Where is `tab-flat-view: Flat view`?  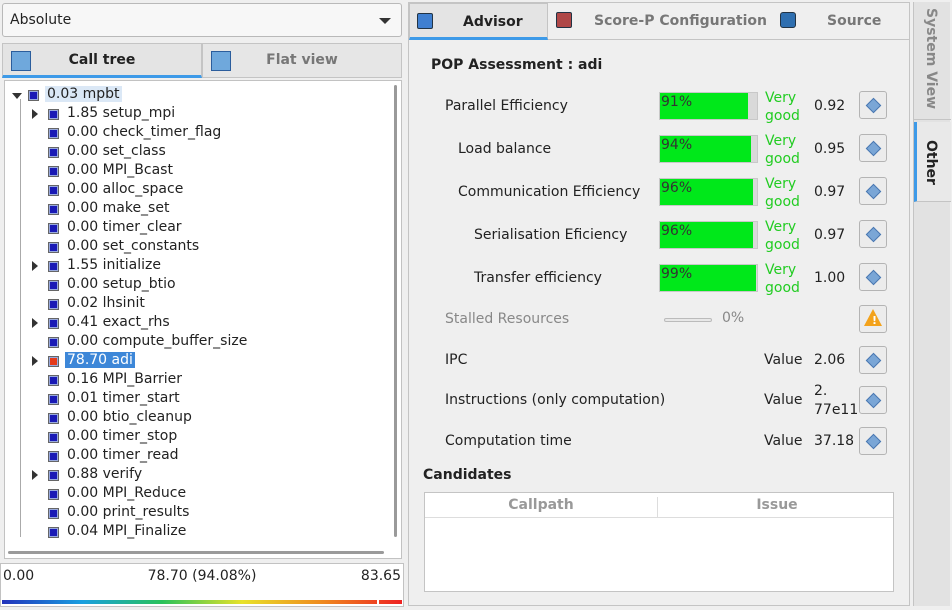 tab-flat-view: Flat view is located at coordinates (302, 60).